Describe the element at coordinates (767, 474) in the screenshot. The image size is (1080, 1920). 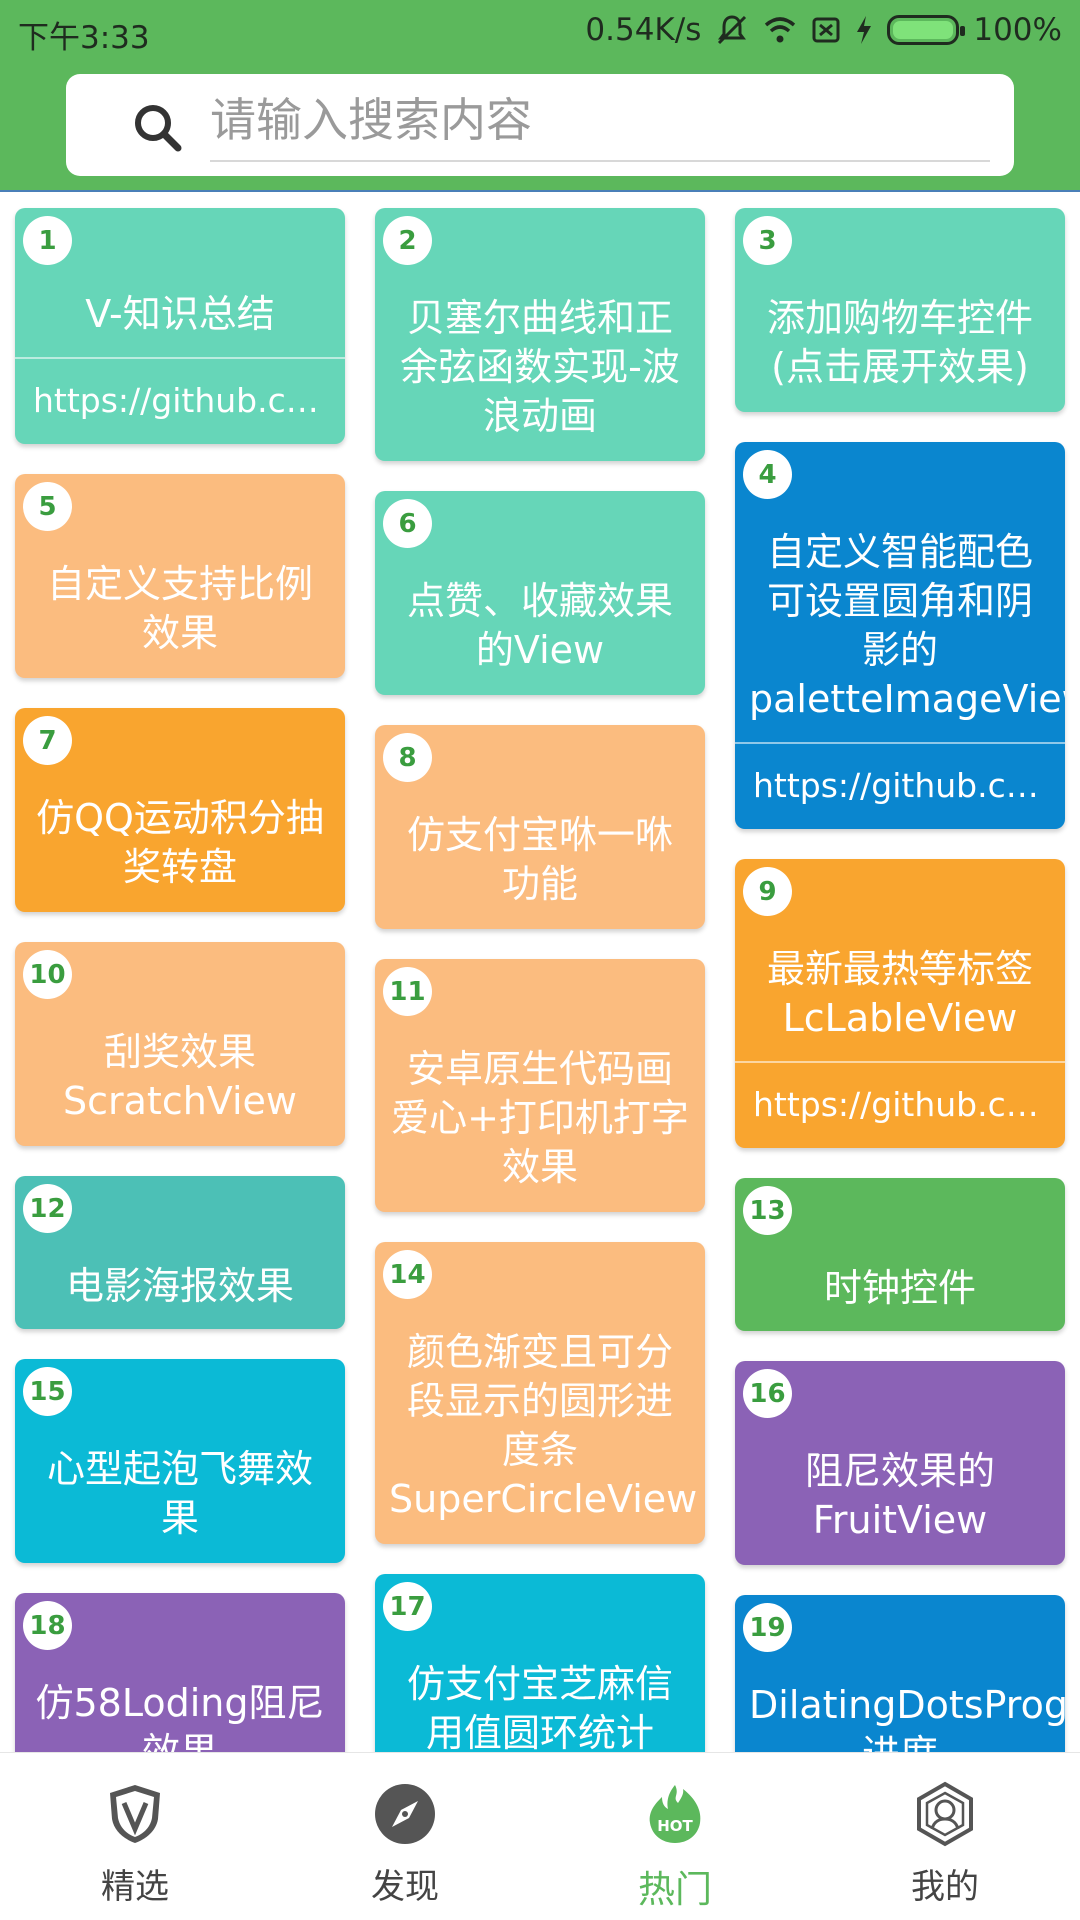
I see `card-number-badge: 4` at that location.